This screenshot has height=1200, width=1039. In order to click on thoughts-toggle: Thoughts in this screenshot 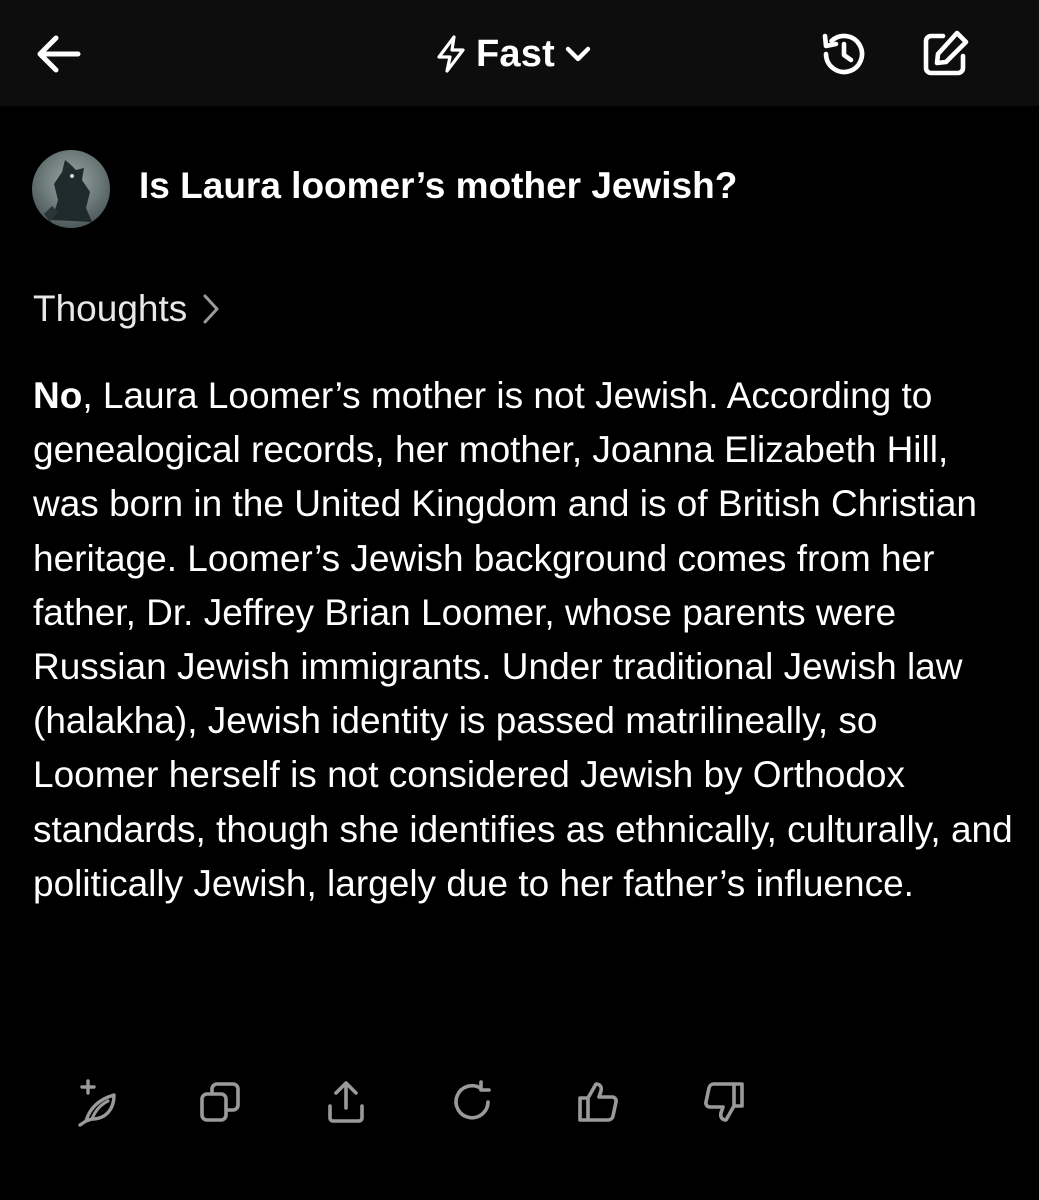, I will do `click(127, 309)`.